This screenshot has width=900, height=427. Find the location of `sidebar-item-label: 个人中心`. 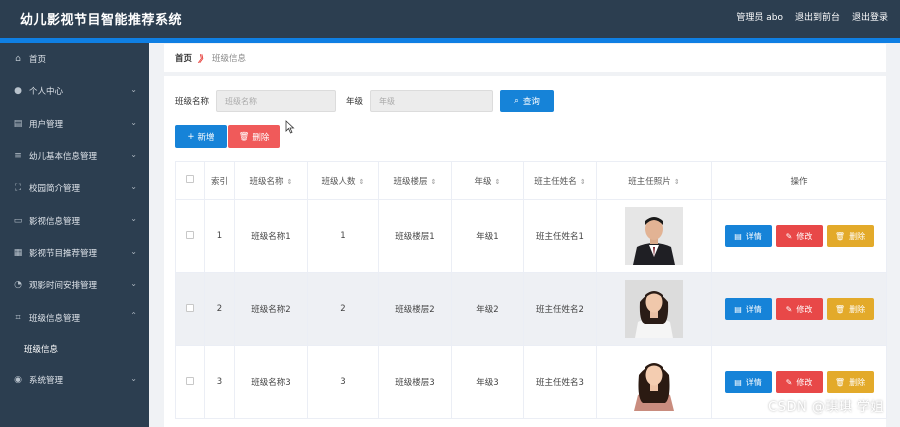

sidebar-item-label: 个人中心 is located at coordinates (46, 92).